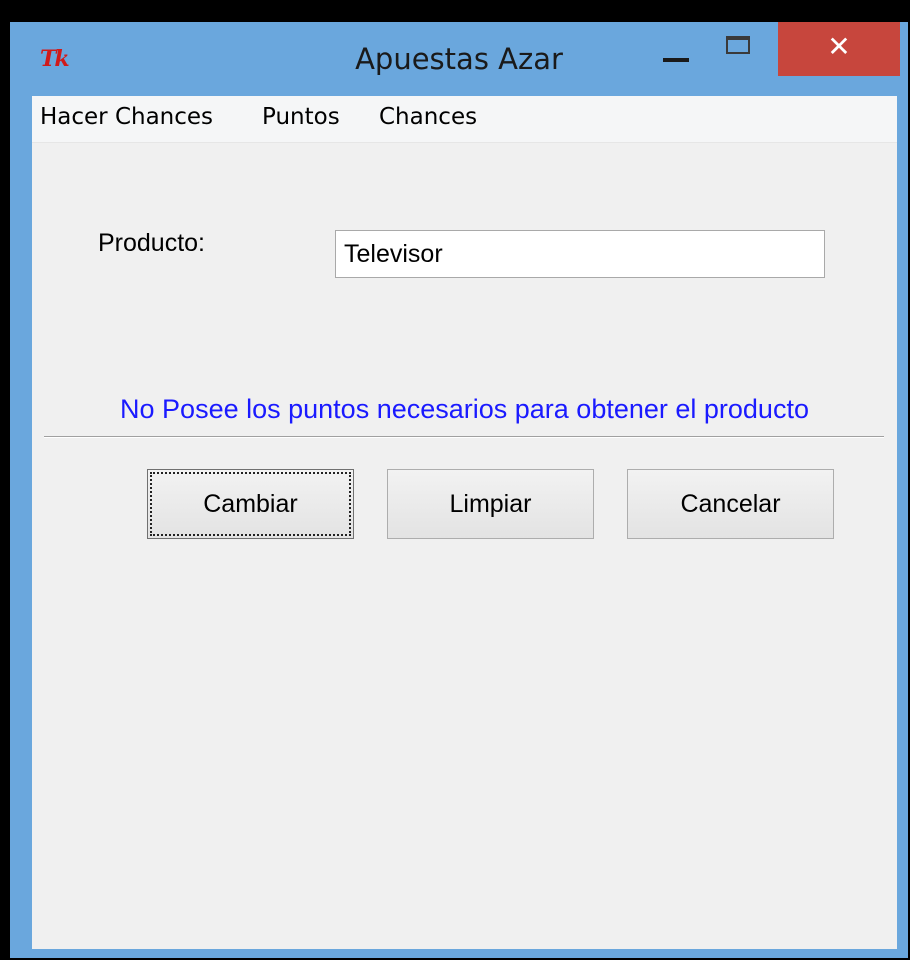 The width and height of the screenshot is (910, 960). I want to click on window-title: Apuestas Azar, so click(459, 59).